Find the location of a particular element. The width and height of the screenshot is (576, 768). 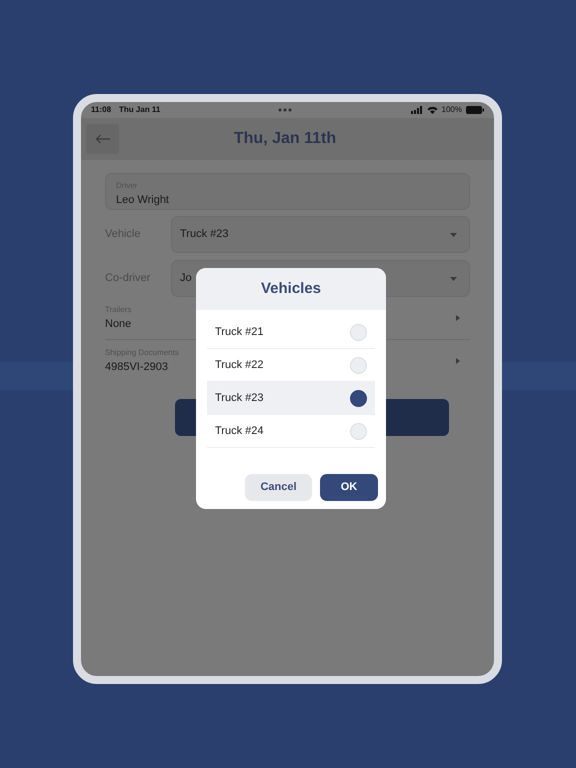

status-date: Thu Jan 11 is located at coordinates (139, 110).